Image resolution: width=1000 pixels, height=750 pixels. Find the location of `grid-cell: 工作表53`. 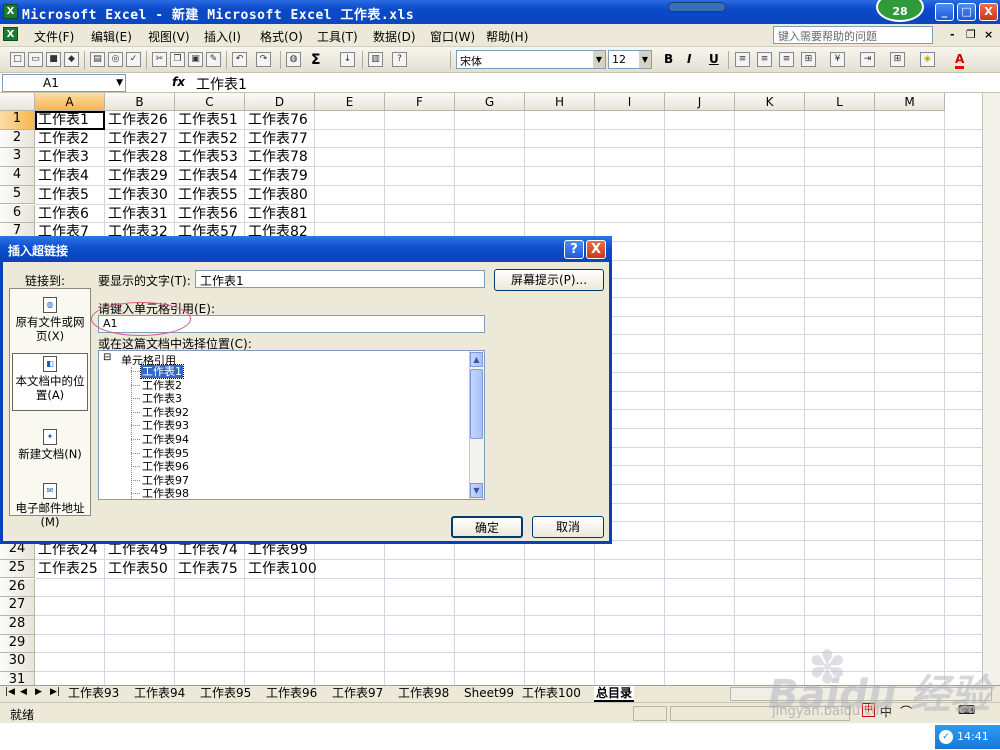

grid-cell: 工作表53 is located at coordinates (206, 157).